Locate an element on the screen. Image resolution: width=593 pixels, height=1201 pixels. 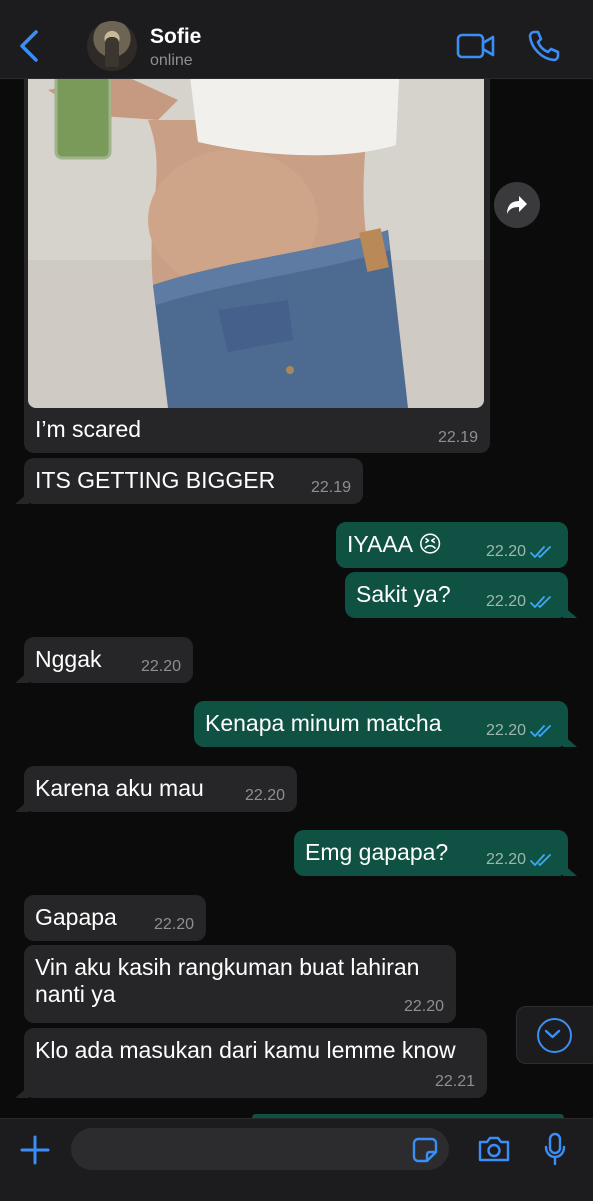
message-bubble-outgoing: IYAAA 😣 22.20 is located at coordinates (452, 545).